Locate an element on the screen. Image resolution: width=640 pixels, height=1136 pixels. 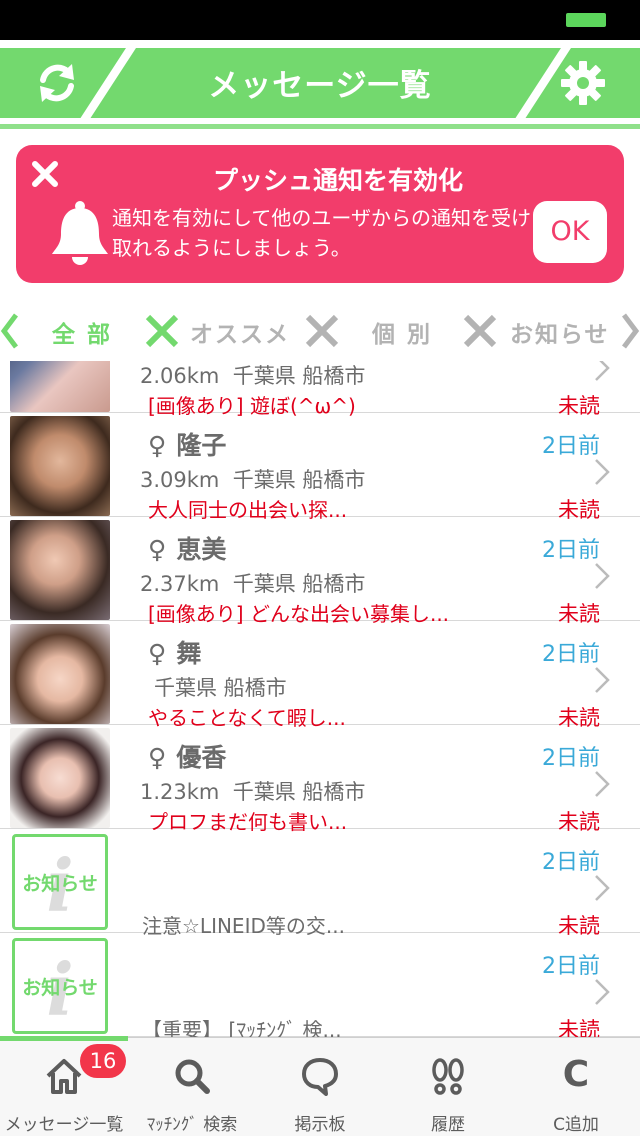
nav-label: 履歴 is located at coordinates (448, 1125).